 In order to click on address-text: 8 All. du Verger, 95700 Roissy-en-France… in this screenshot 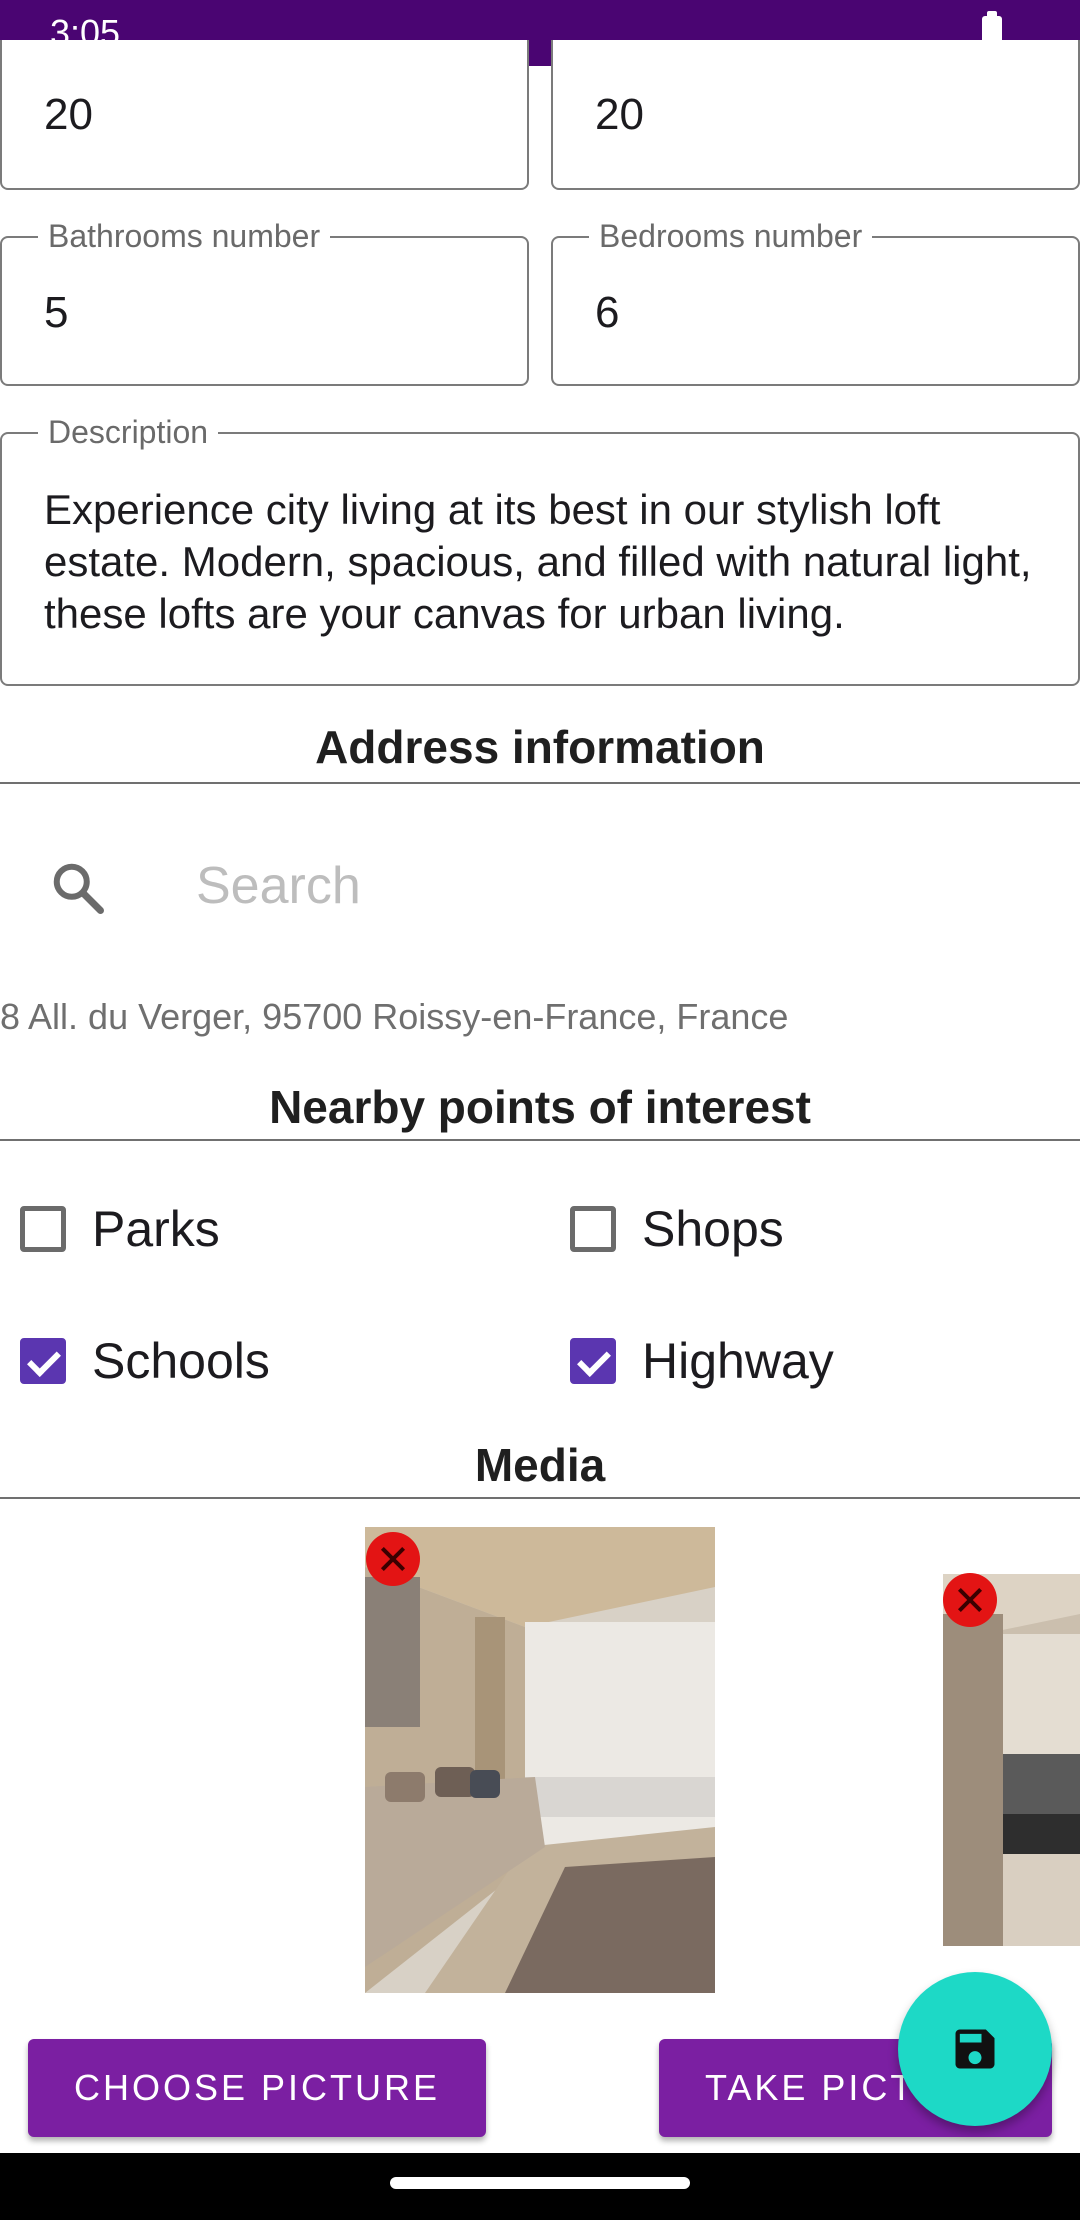, I will do `click(394, 1016)`.